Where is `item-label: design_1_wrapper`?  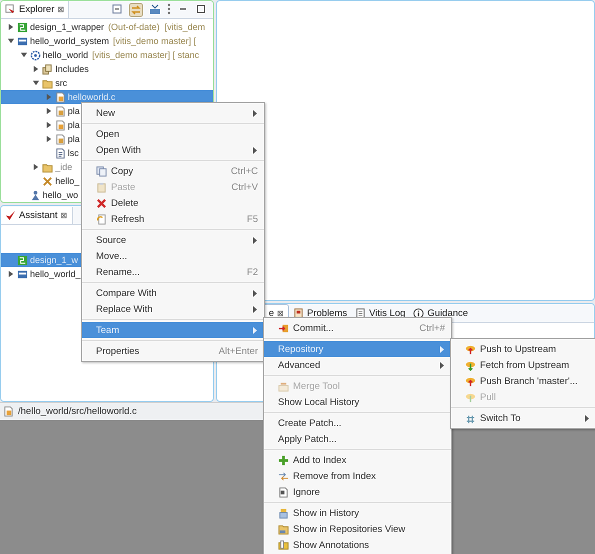
item-label: design_1_wrapper is located at coordinates (67, 27).